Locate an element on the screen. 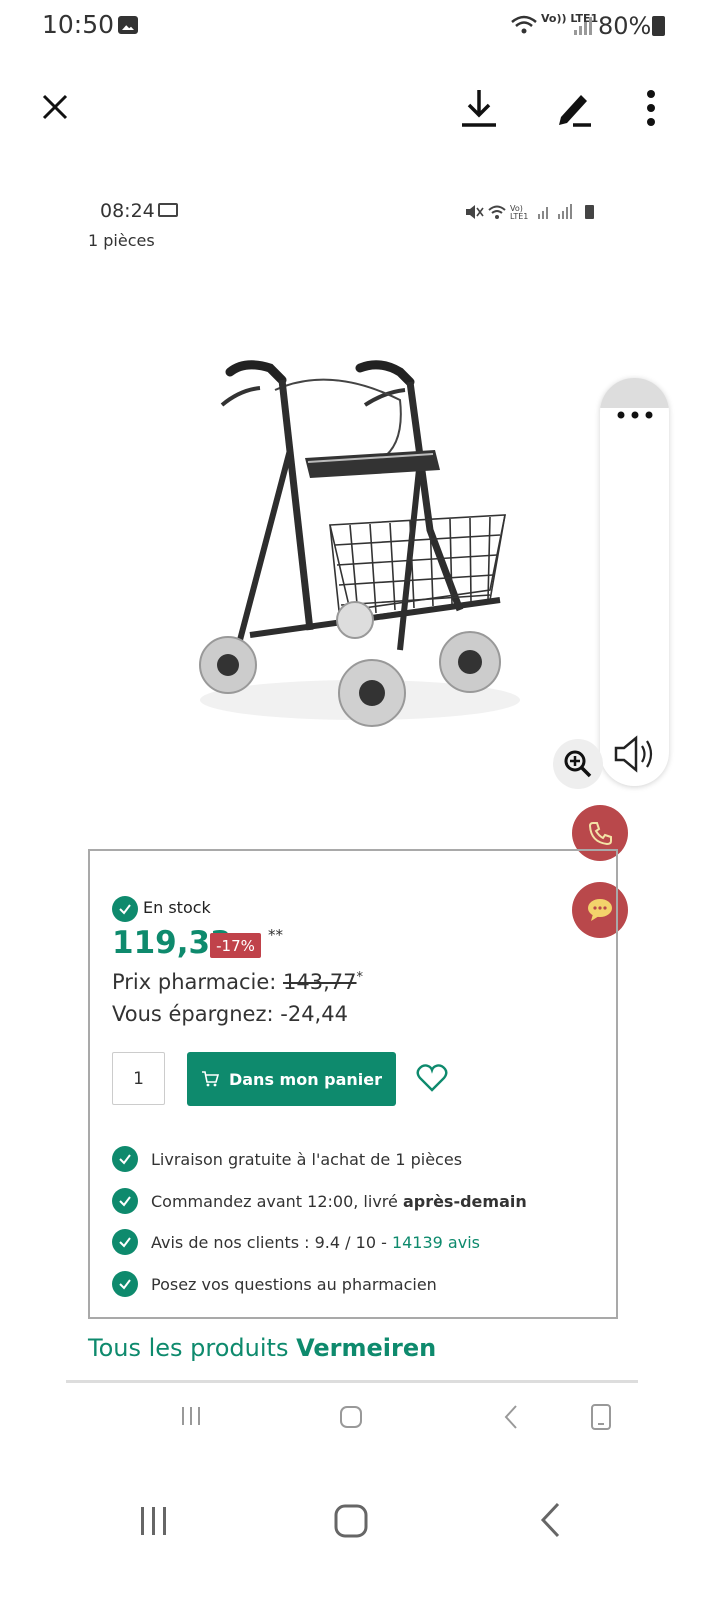 The image size is (720, 1600). divider is located at coordinates (352, 1381).